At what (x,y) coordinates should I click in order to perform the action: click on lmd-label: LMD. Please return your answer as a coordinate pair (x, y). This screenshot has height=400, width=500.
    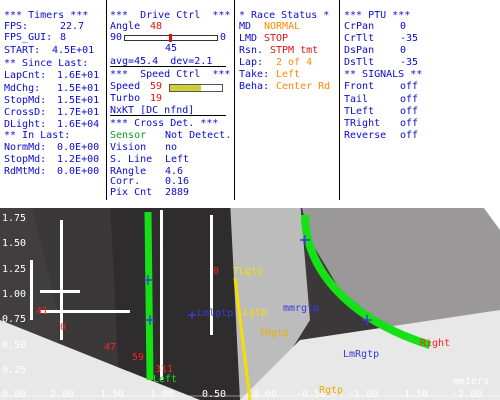
    Looking at the image, I should click on (248, 38).